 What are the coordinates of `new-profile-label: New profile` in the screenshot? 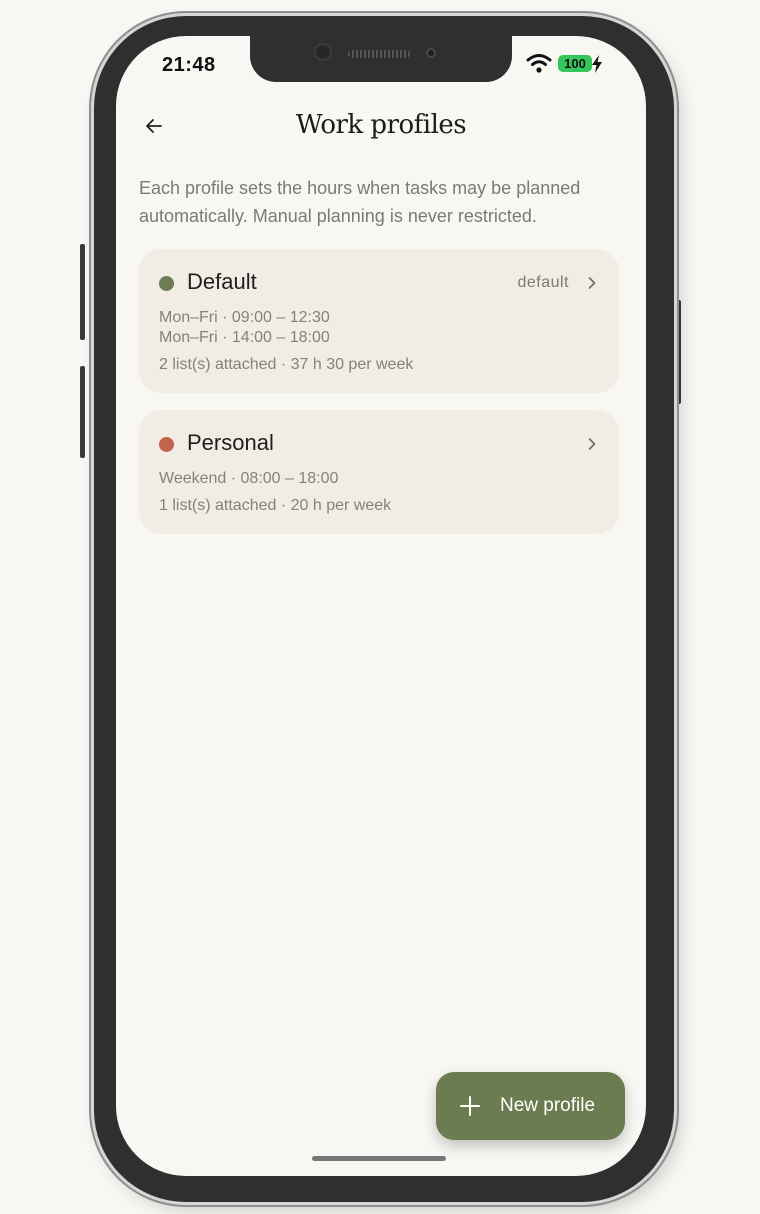 It's located at (548, 1105).